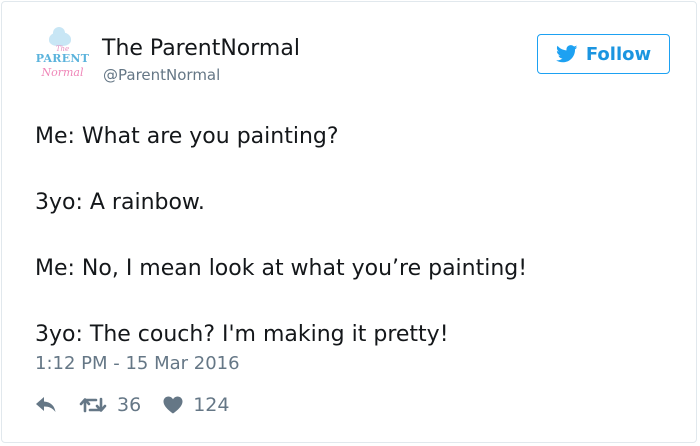 This screenshot has height=446, width=700. I want to click on author-handle: @ParentNormal, so click(161, 75).